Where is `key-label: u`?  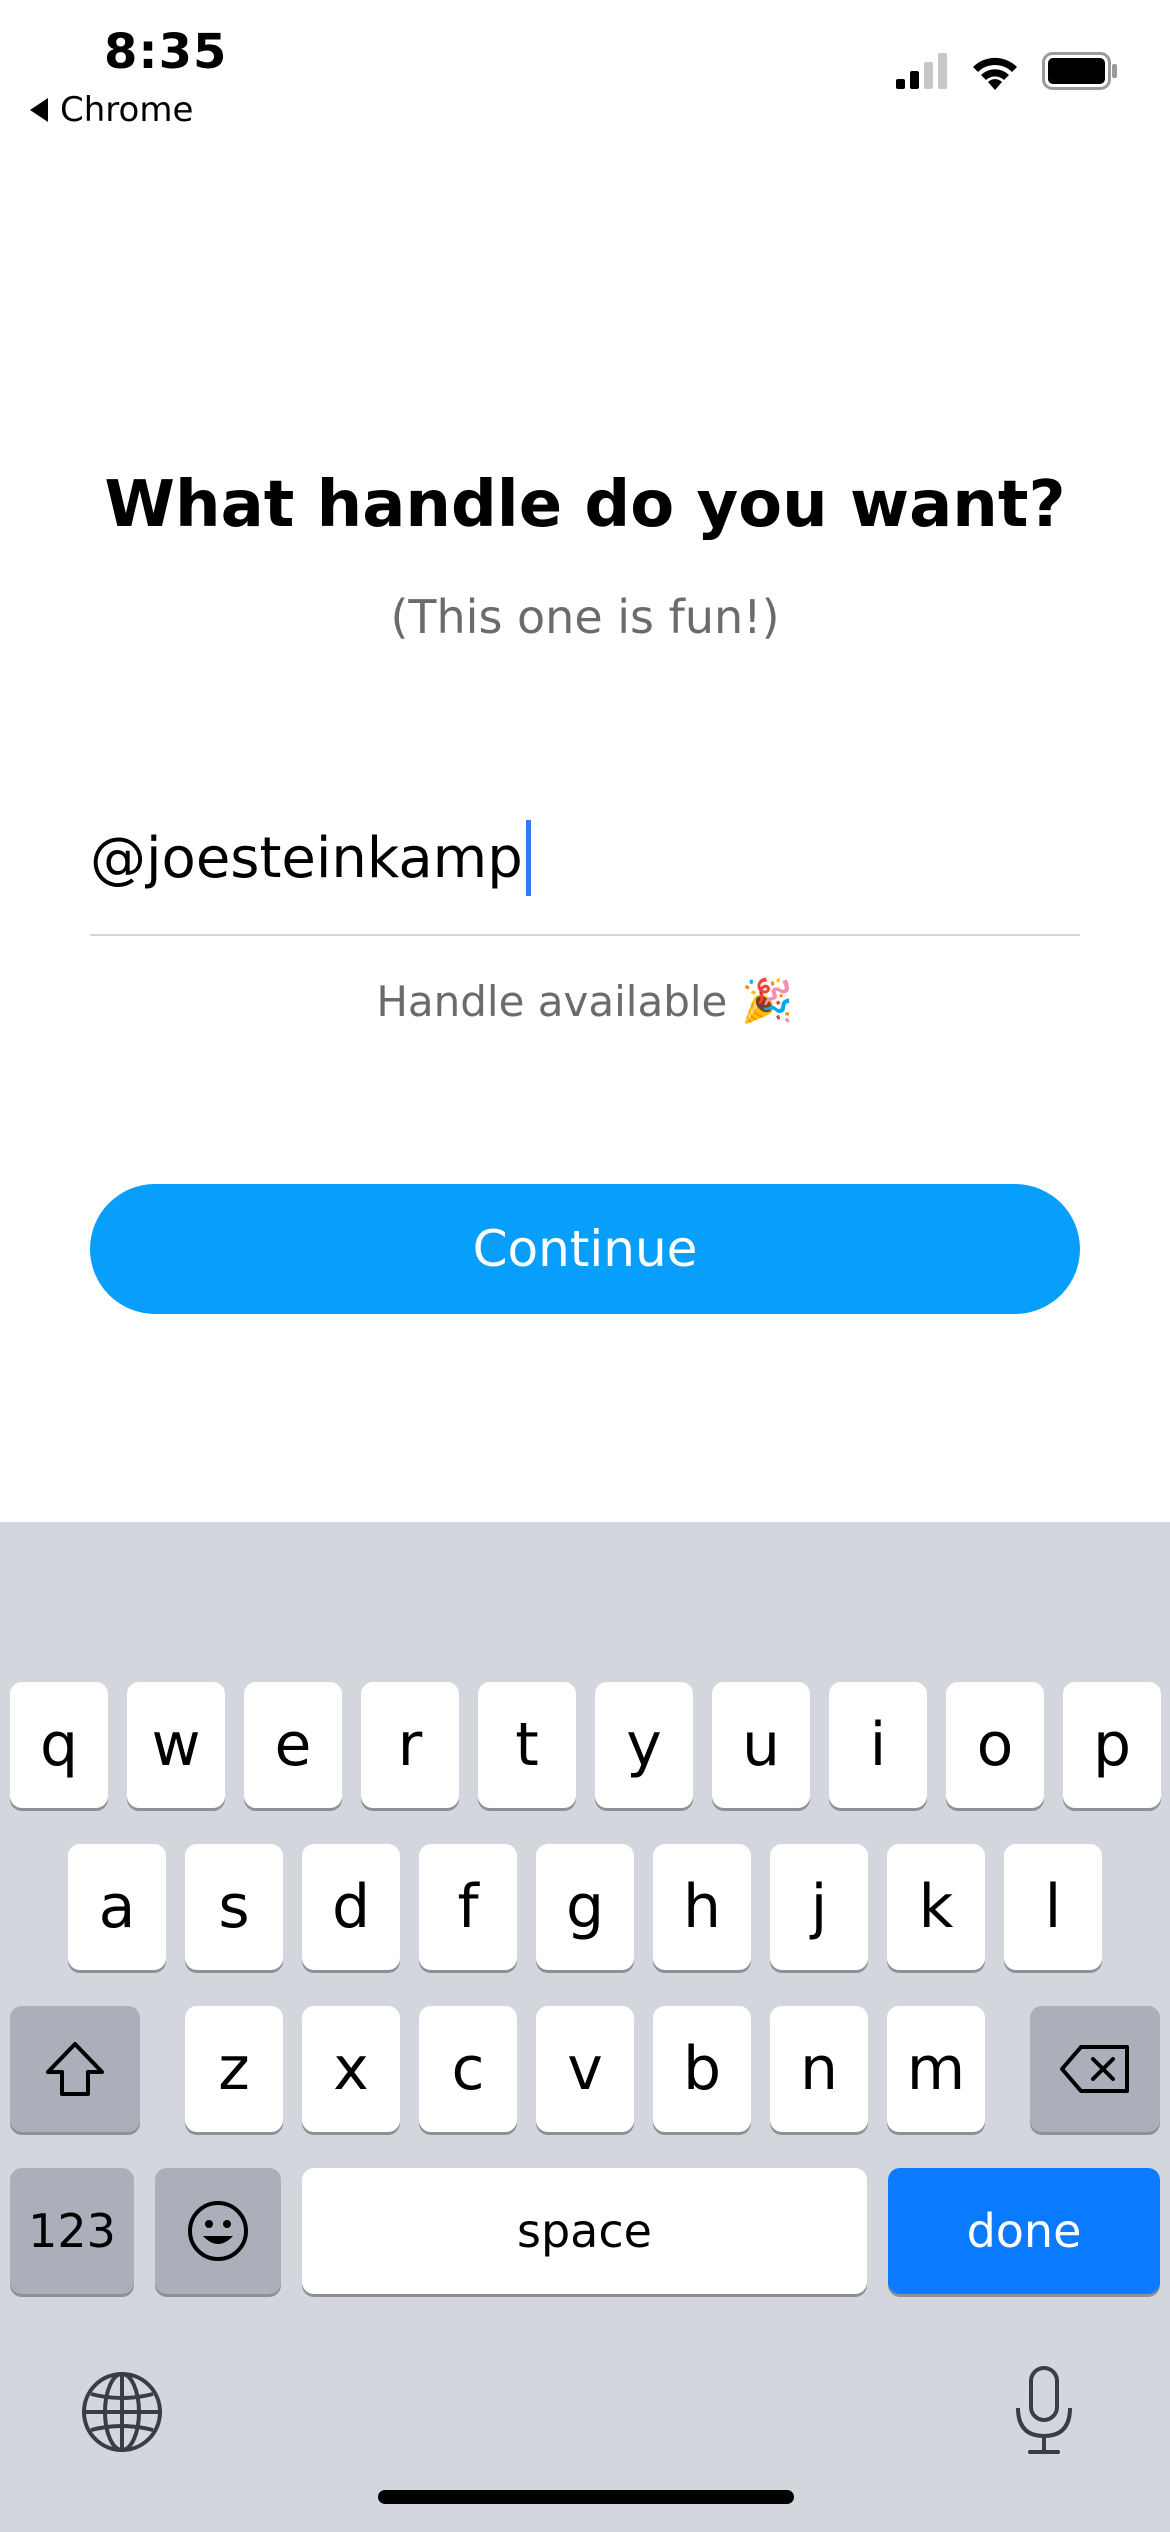 key-label: u is located at coordinates (761, 1745).